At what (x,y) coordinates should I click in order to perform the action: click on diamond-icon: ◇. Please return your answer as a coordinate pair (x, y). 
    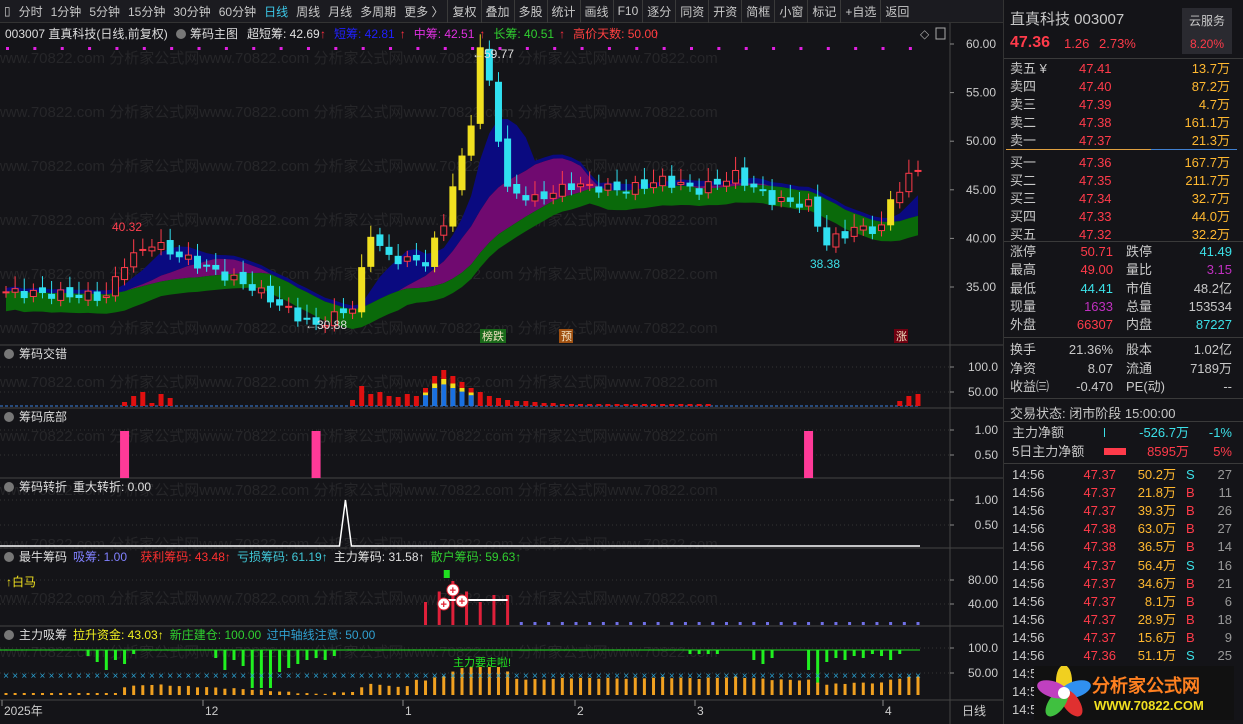
    Looking at the image, I should click on (925, 34).